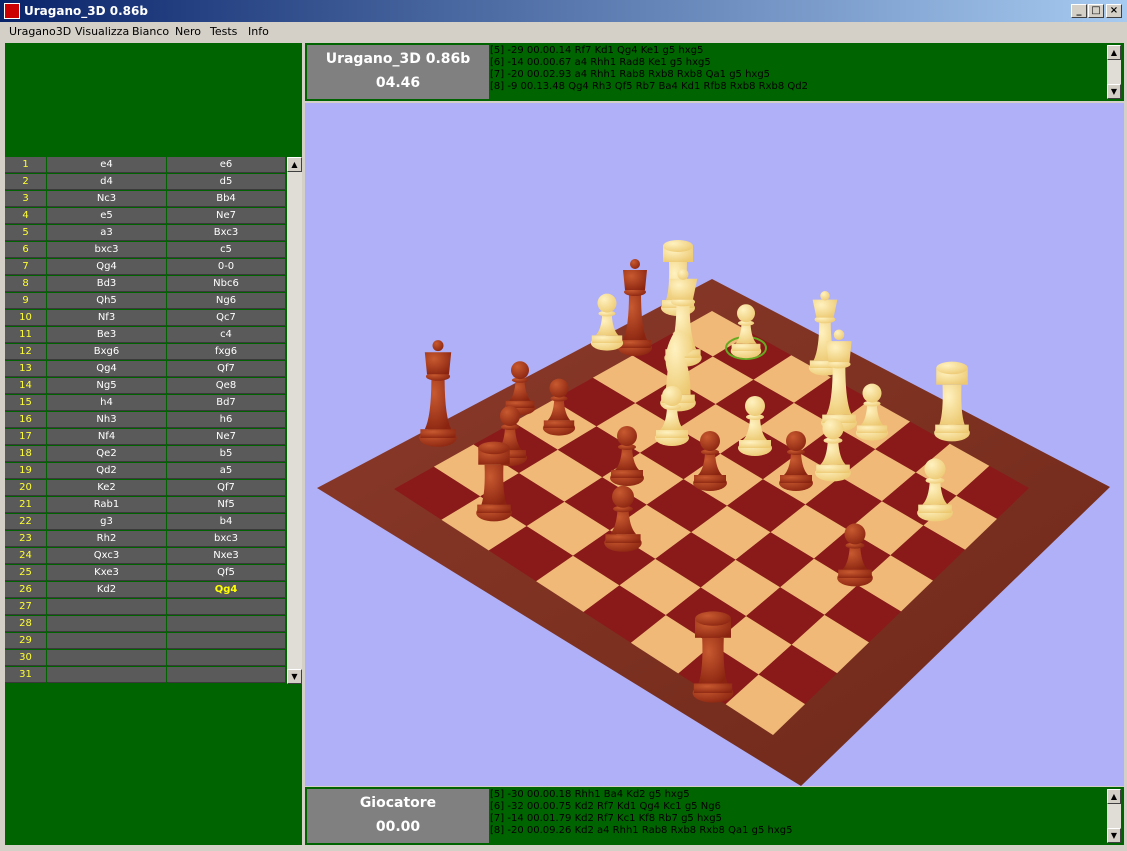  I want to click on black-move-cell: Qe8, so click(226, 386).